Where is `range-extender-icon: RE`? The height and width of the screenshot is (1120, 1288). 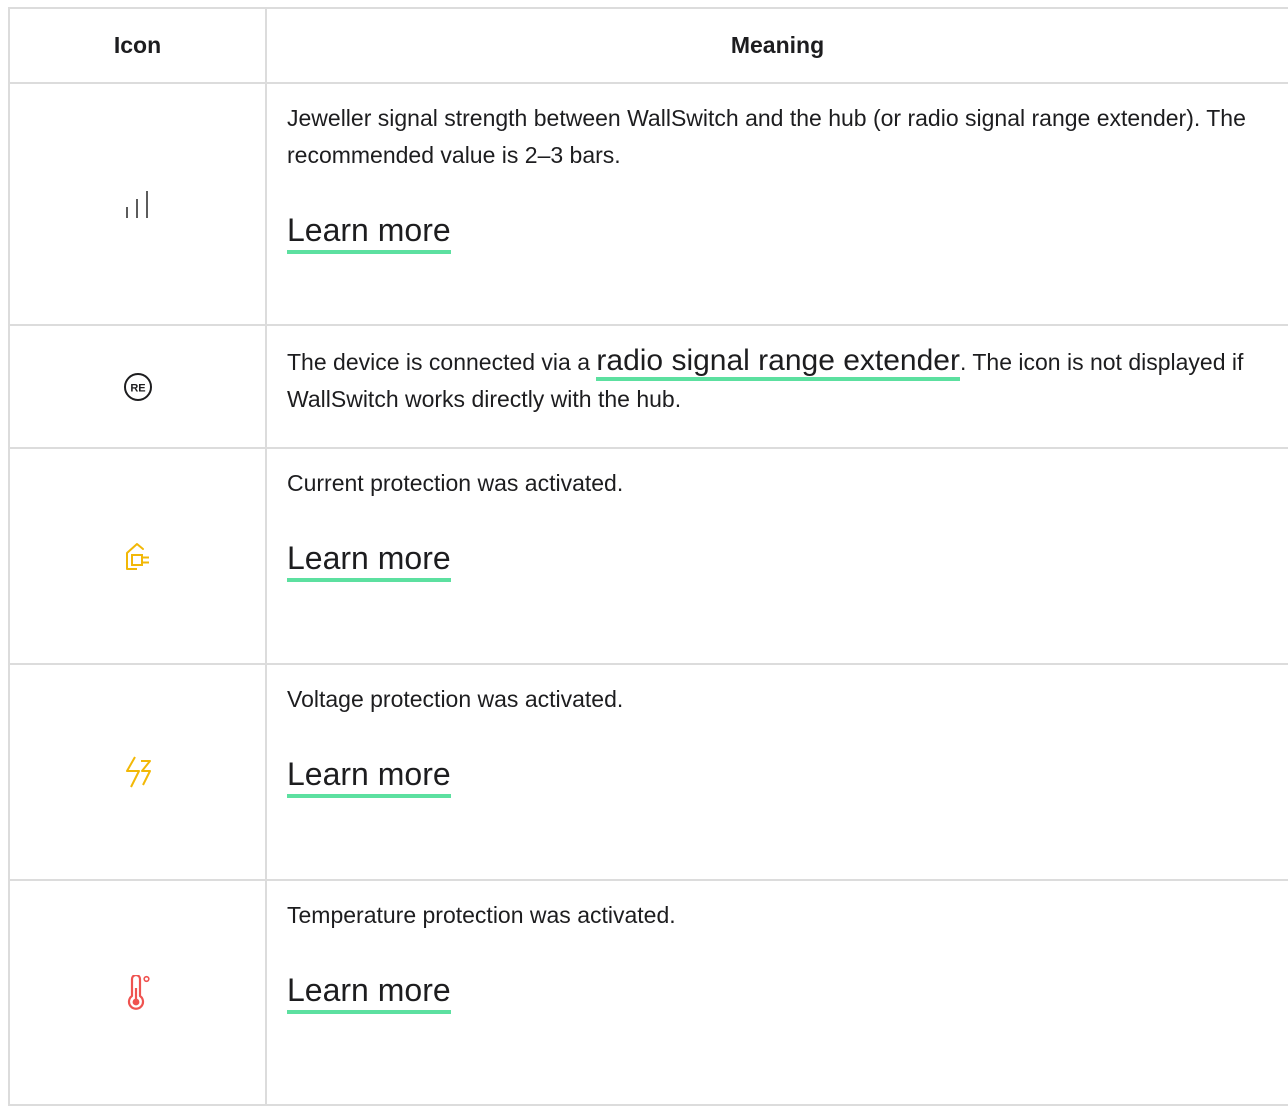 range-extender-icon: RE is located at coordinates (138, 386).